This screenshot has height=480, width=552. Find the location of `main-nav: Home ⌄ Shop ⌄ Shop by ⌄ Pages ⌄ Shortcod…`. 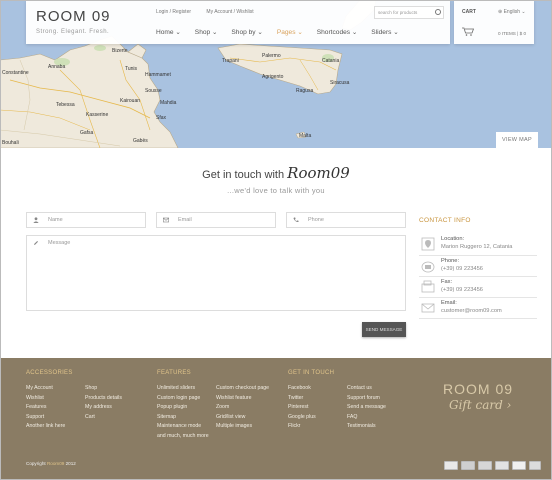

main-nav: Home ⌄ Shop ⌄ Shop by ⌄ Pages ⌄ Shortcod… is located at coordinates (283, 32).